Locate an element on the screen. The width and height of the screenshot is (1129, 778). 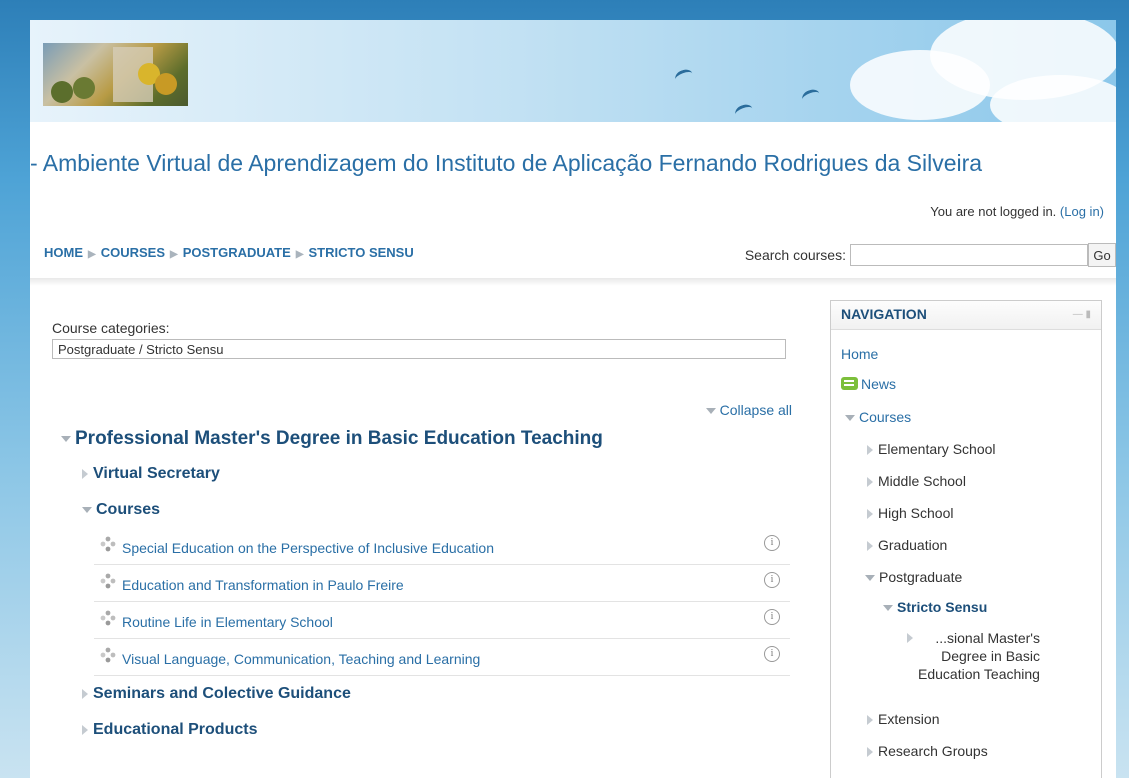
search-go-button: Go is located at coordinates (1102, 255).